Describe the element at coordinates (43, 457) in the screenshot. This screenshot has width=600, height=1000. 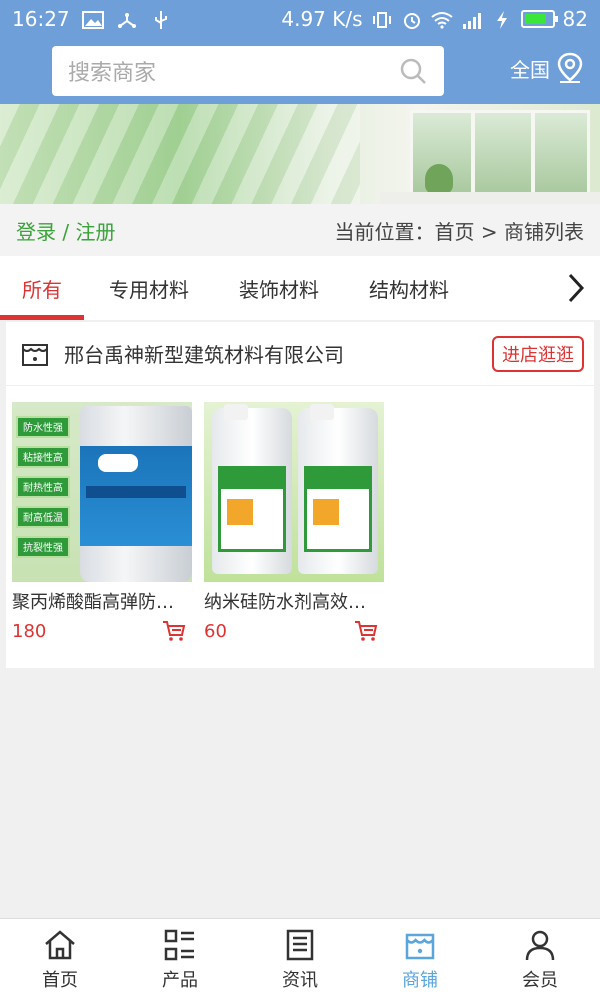
I see `image-label-tag: 粘接性高` at that location.